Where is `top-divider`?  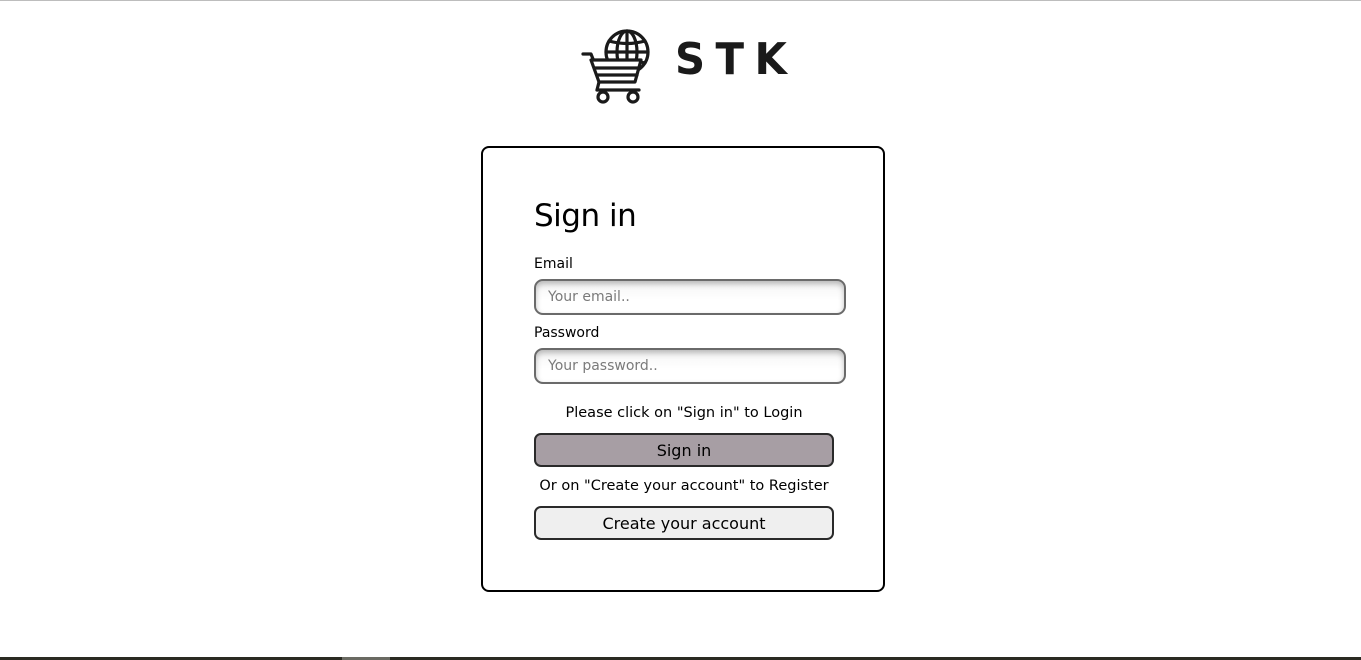
top-divider is located at coordinates (680, 0).